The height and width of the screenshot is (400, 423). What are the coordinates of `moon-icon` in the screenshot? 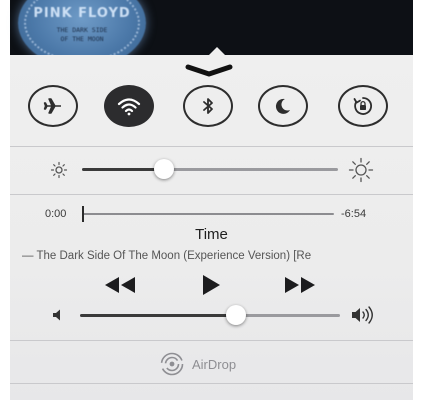 It's located at (282, 106).